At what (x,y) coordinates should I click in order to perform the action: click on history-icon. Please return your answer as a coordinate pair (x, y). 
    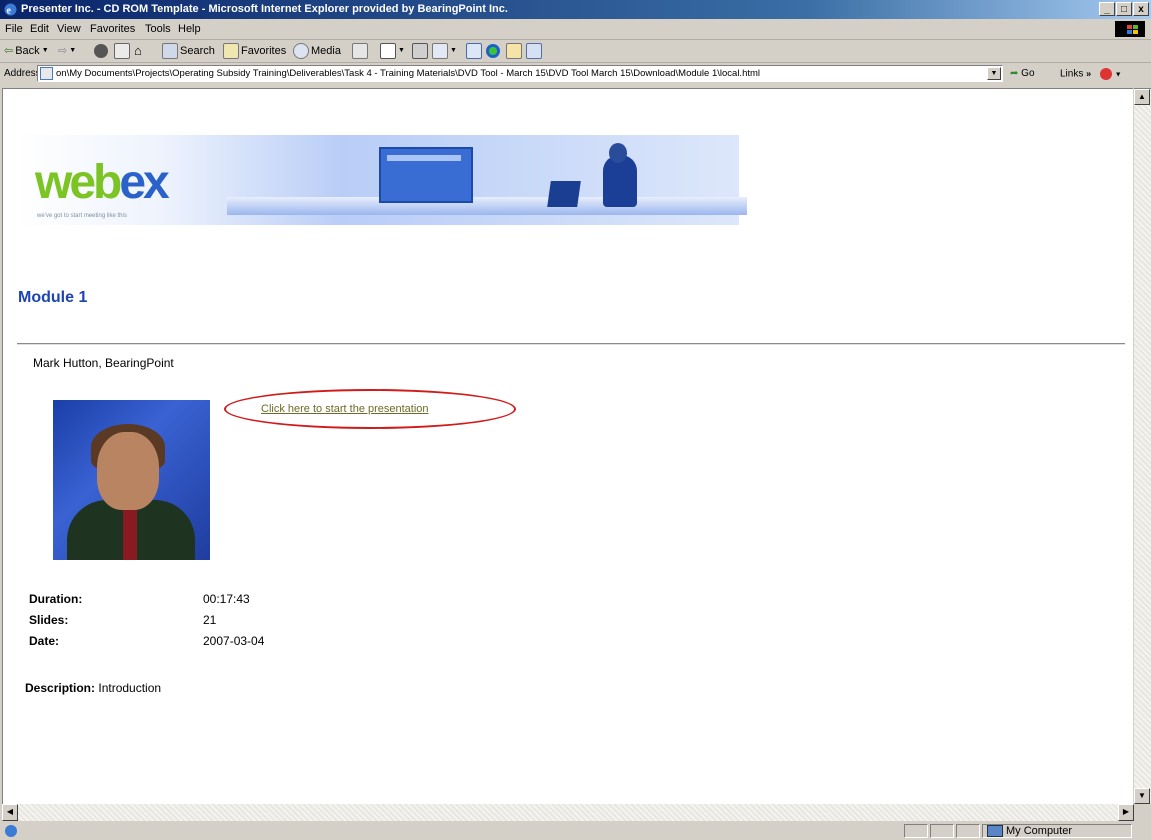
    Looking at the image, I should click on (360, 51).